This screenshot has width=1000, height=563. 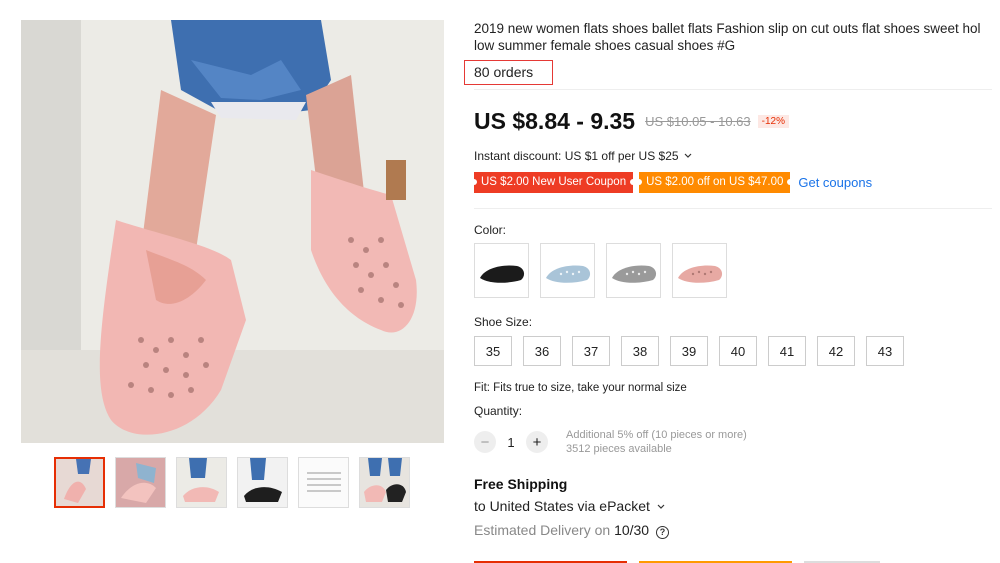 I want to click on pink-shoe-image, so click(x=699, y=274).